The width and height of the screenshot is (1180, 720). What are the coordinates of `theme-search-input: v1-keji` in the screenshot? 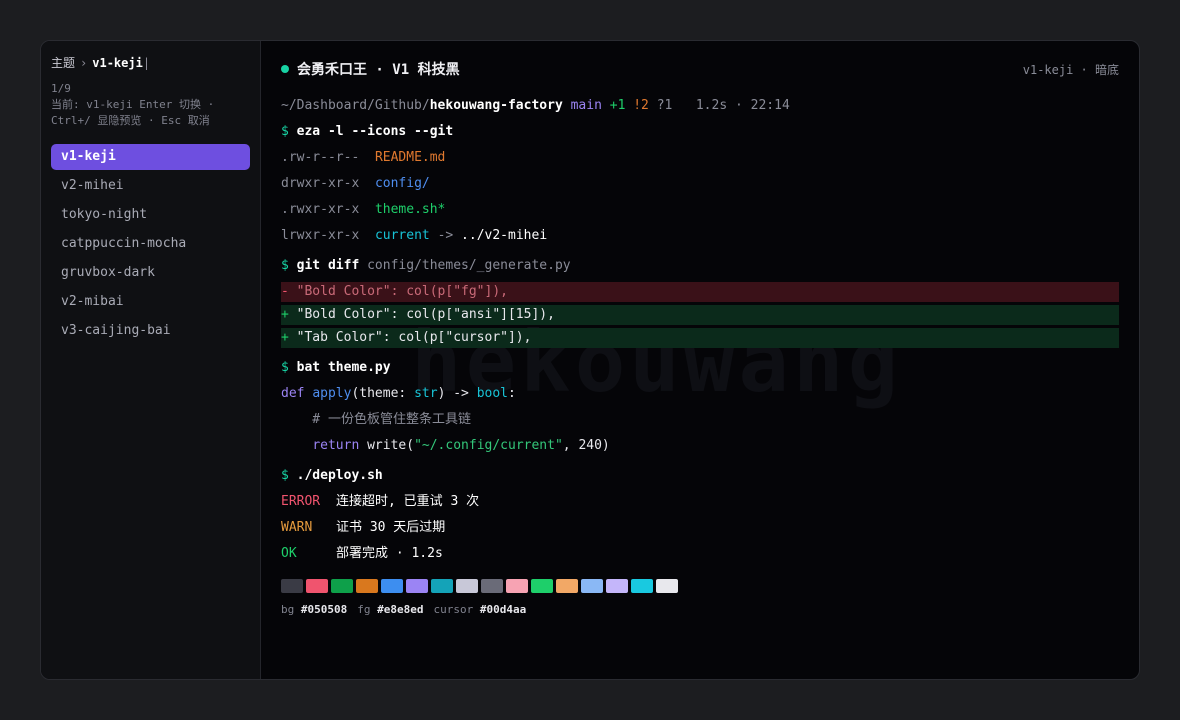 It's located at (117, 63).